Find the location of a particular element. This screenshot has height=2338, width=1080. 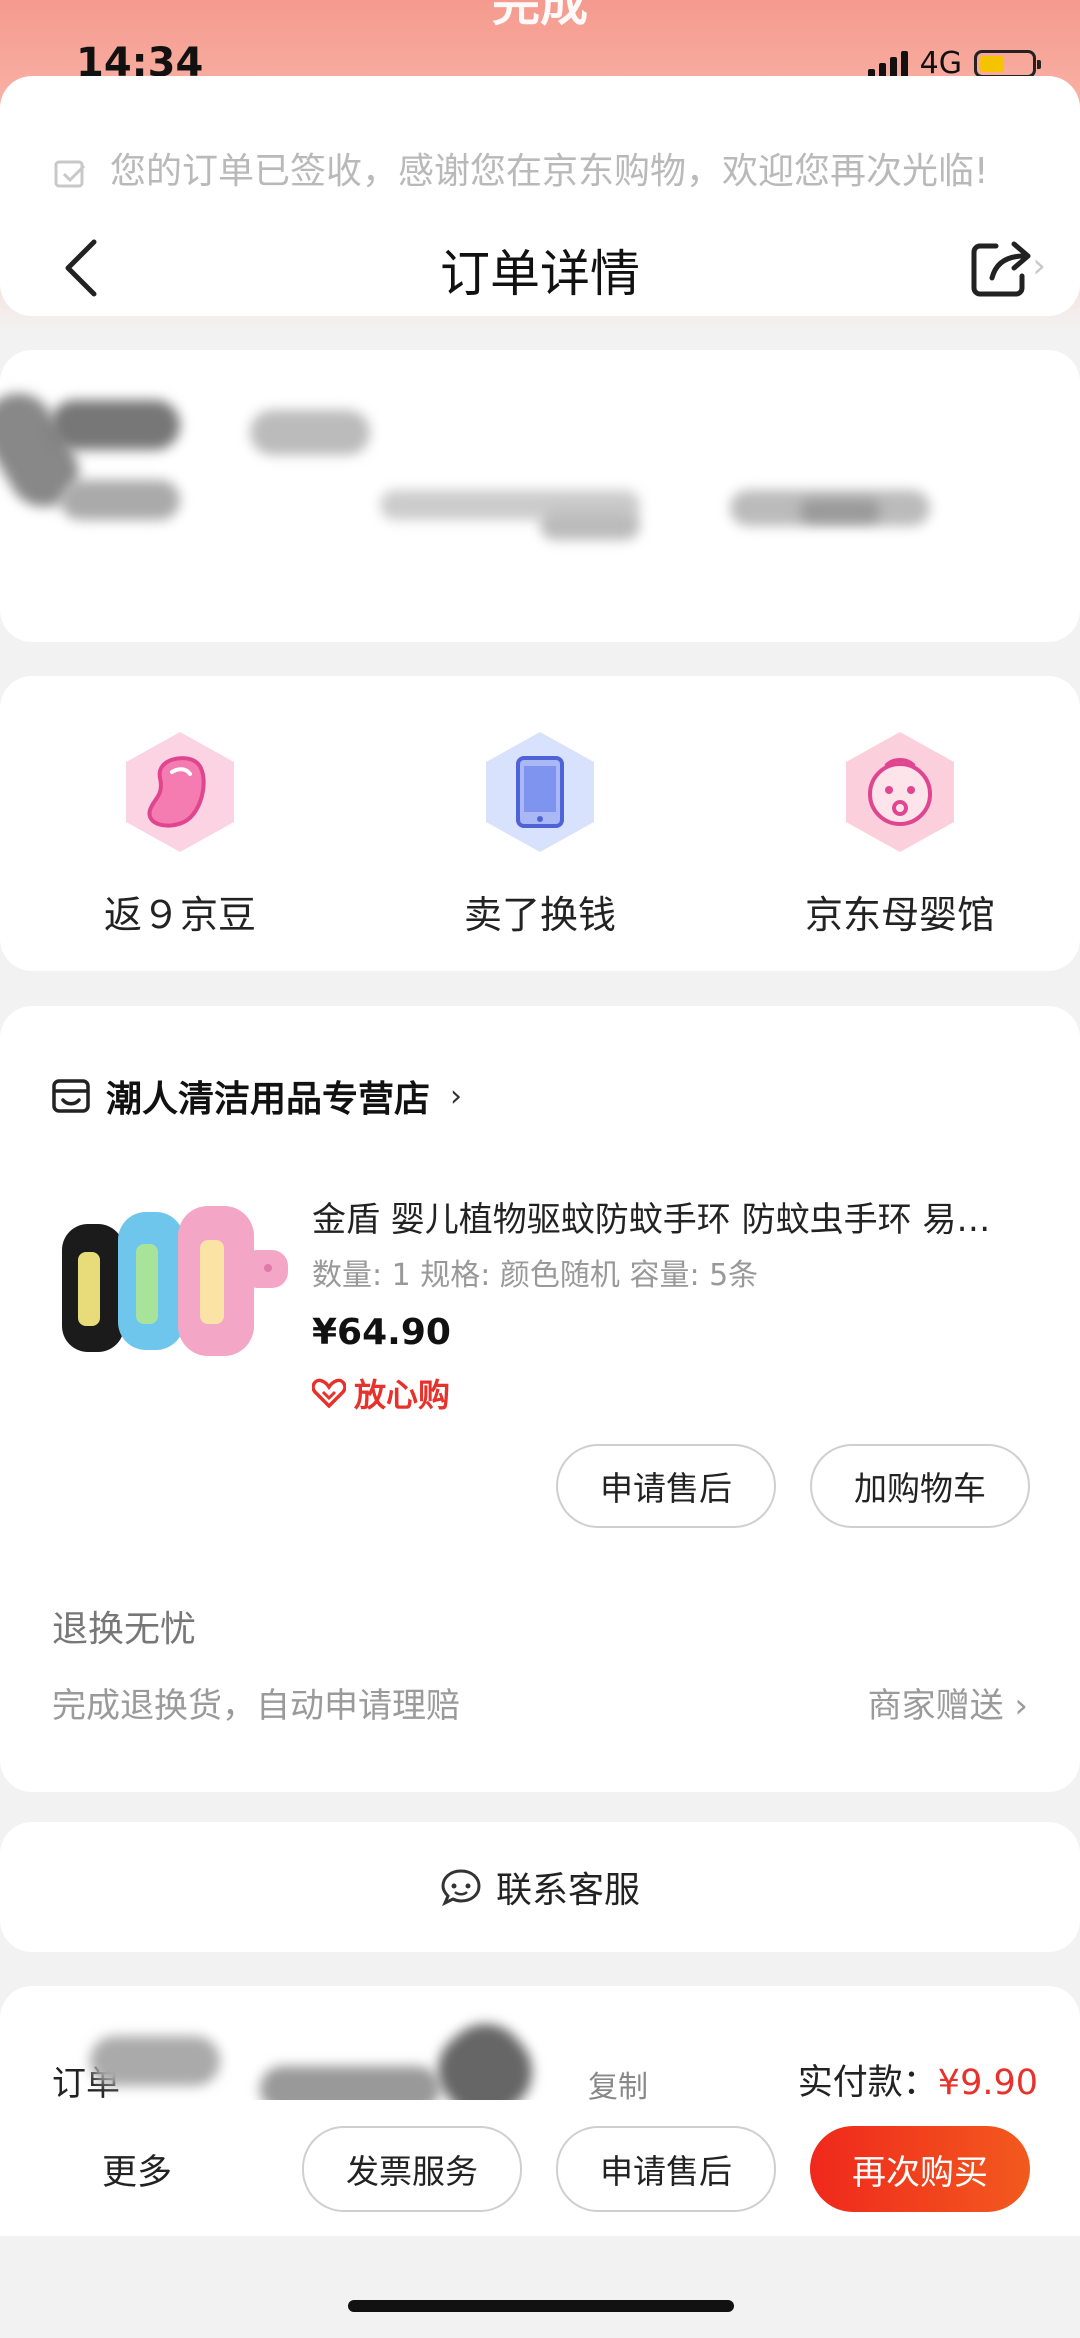

after-sale-bottom-button: 申请售后 is located at coordinates (666, 2169).